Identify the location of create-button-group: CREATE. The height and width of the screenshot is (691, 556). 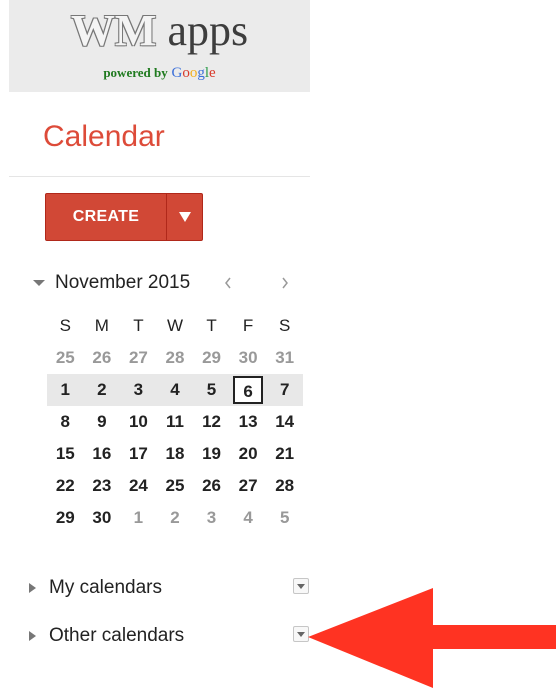
(124, 217).